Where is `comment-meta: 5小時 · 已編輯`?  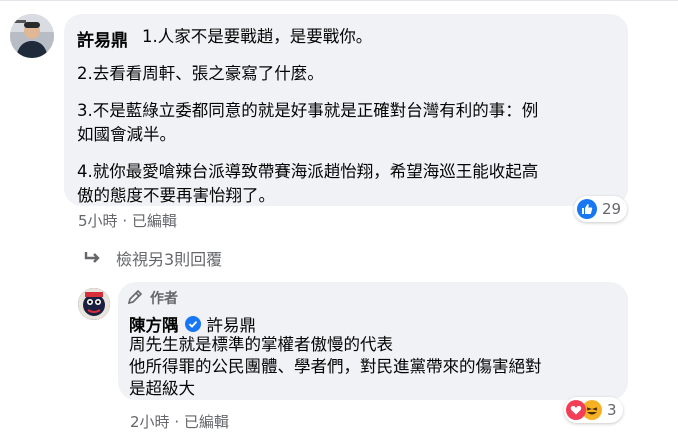 comment-meta: 5小時 · 已編輯 is located at coordinates (127, 220).